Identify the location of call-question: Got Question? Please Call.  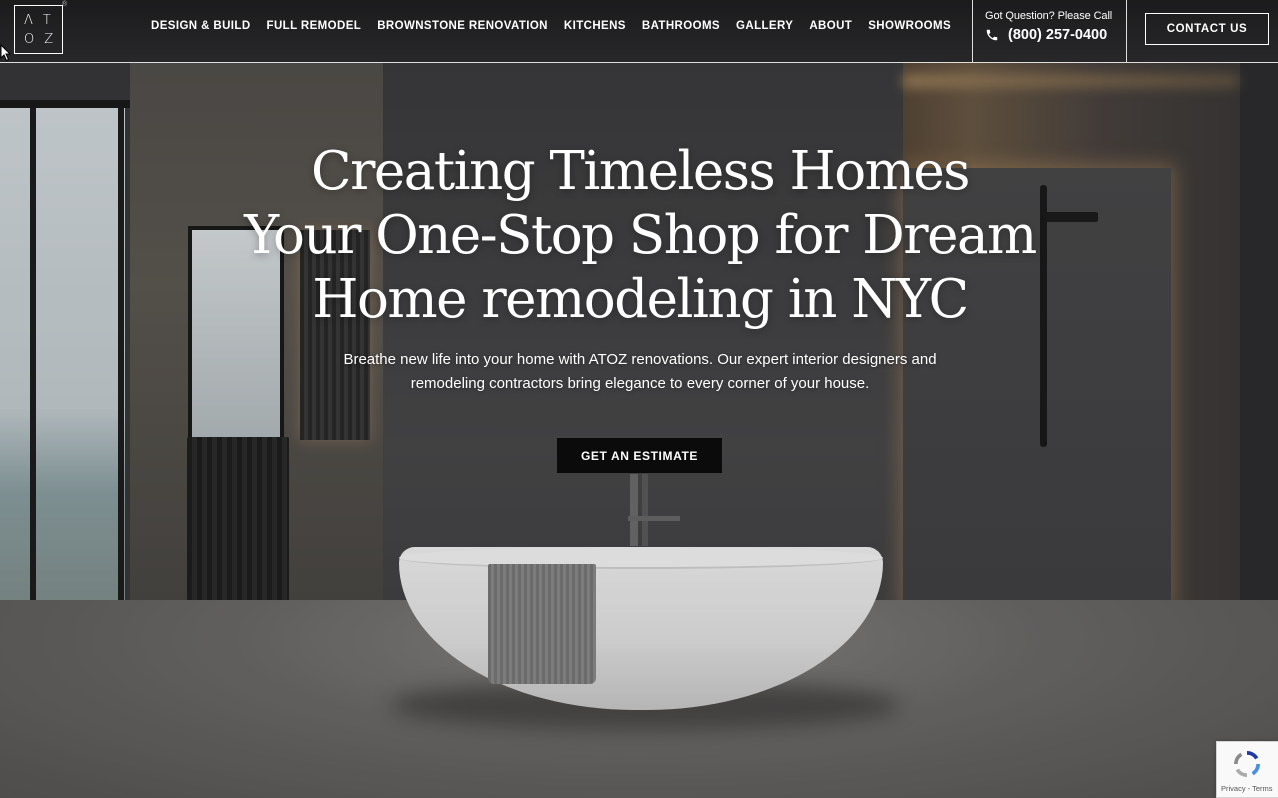
(1049, 16).